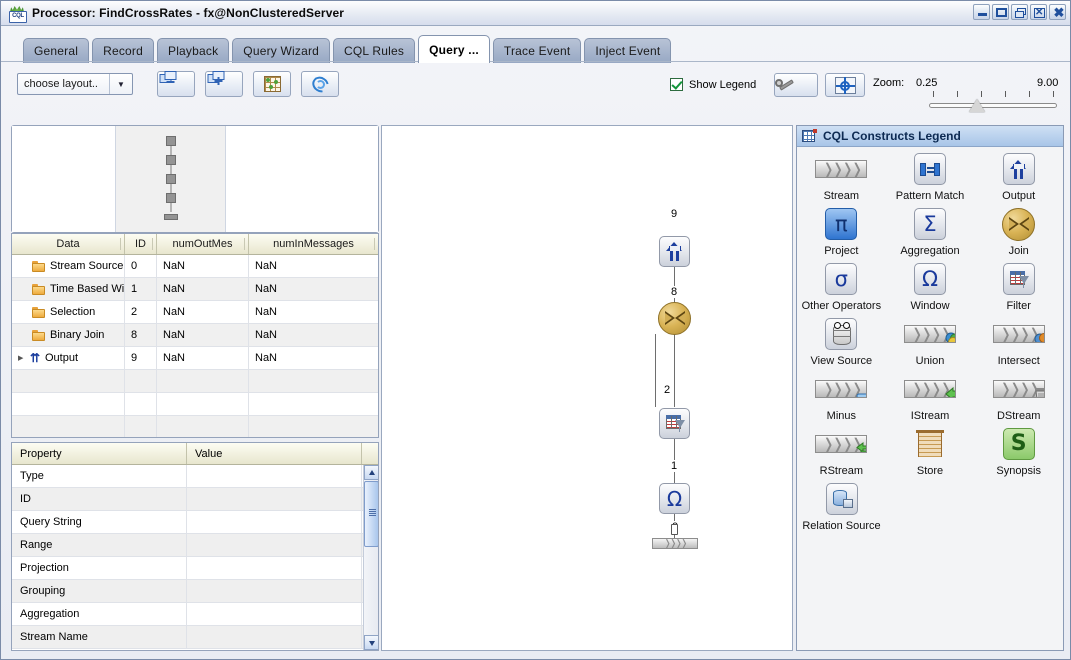 This screenshot has height=660, width=1071. What do you see at coordinates (374, 50) in the screenshot?
I see `tab-cql-rules: CQL Rules` at bounding box center [374, 50].